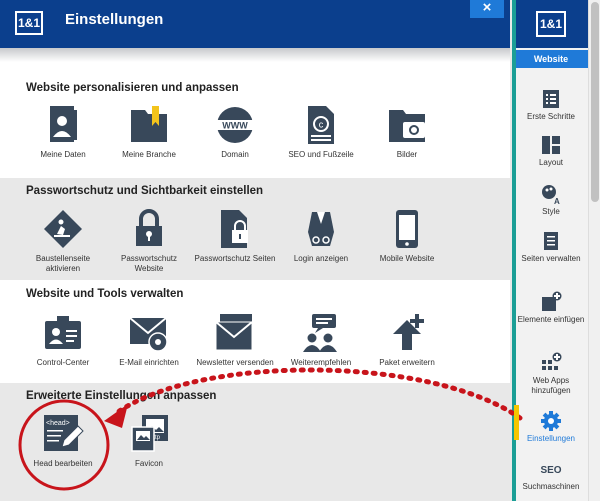 The width and height of the screenshot is (600, 501). I want to click on section-title: Website personalisieren und anpassen, so click(132, 88).